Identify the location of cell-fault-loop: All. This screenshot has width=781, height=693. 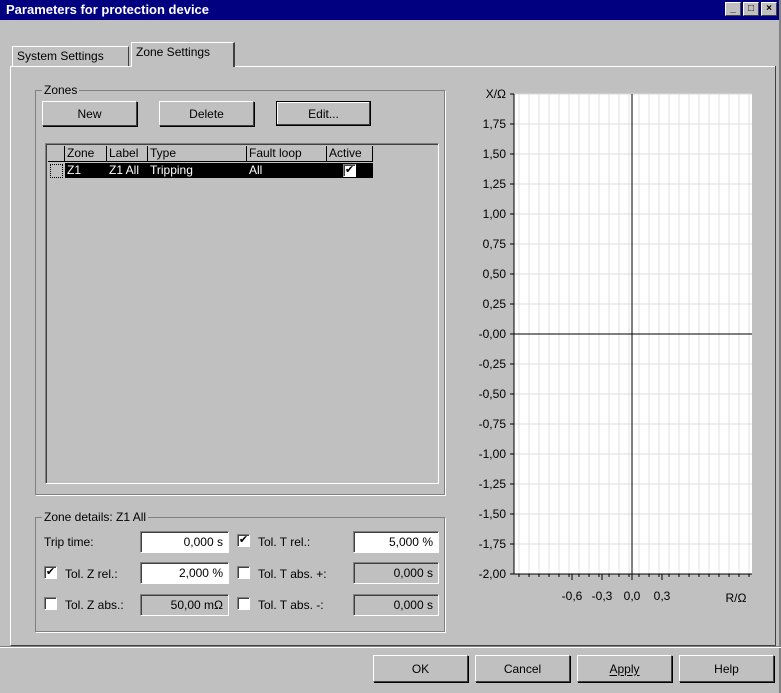
(256, 170).